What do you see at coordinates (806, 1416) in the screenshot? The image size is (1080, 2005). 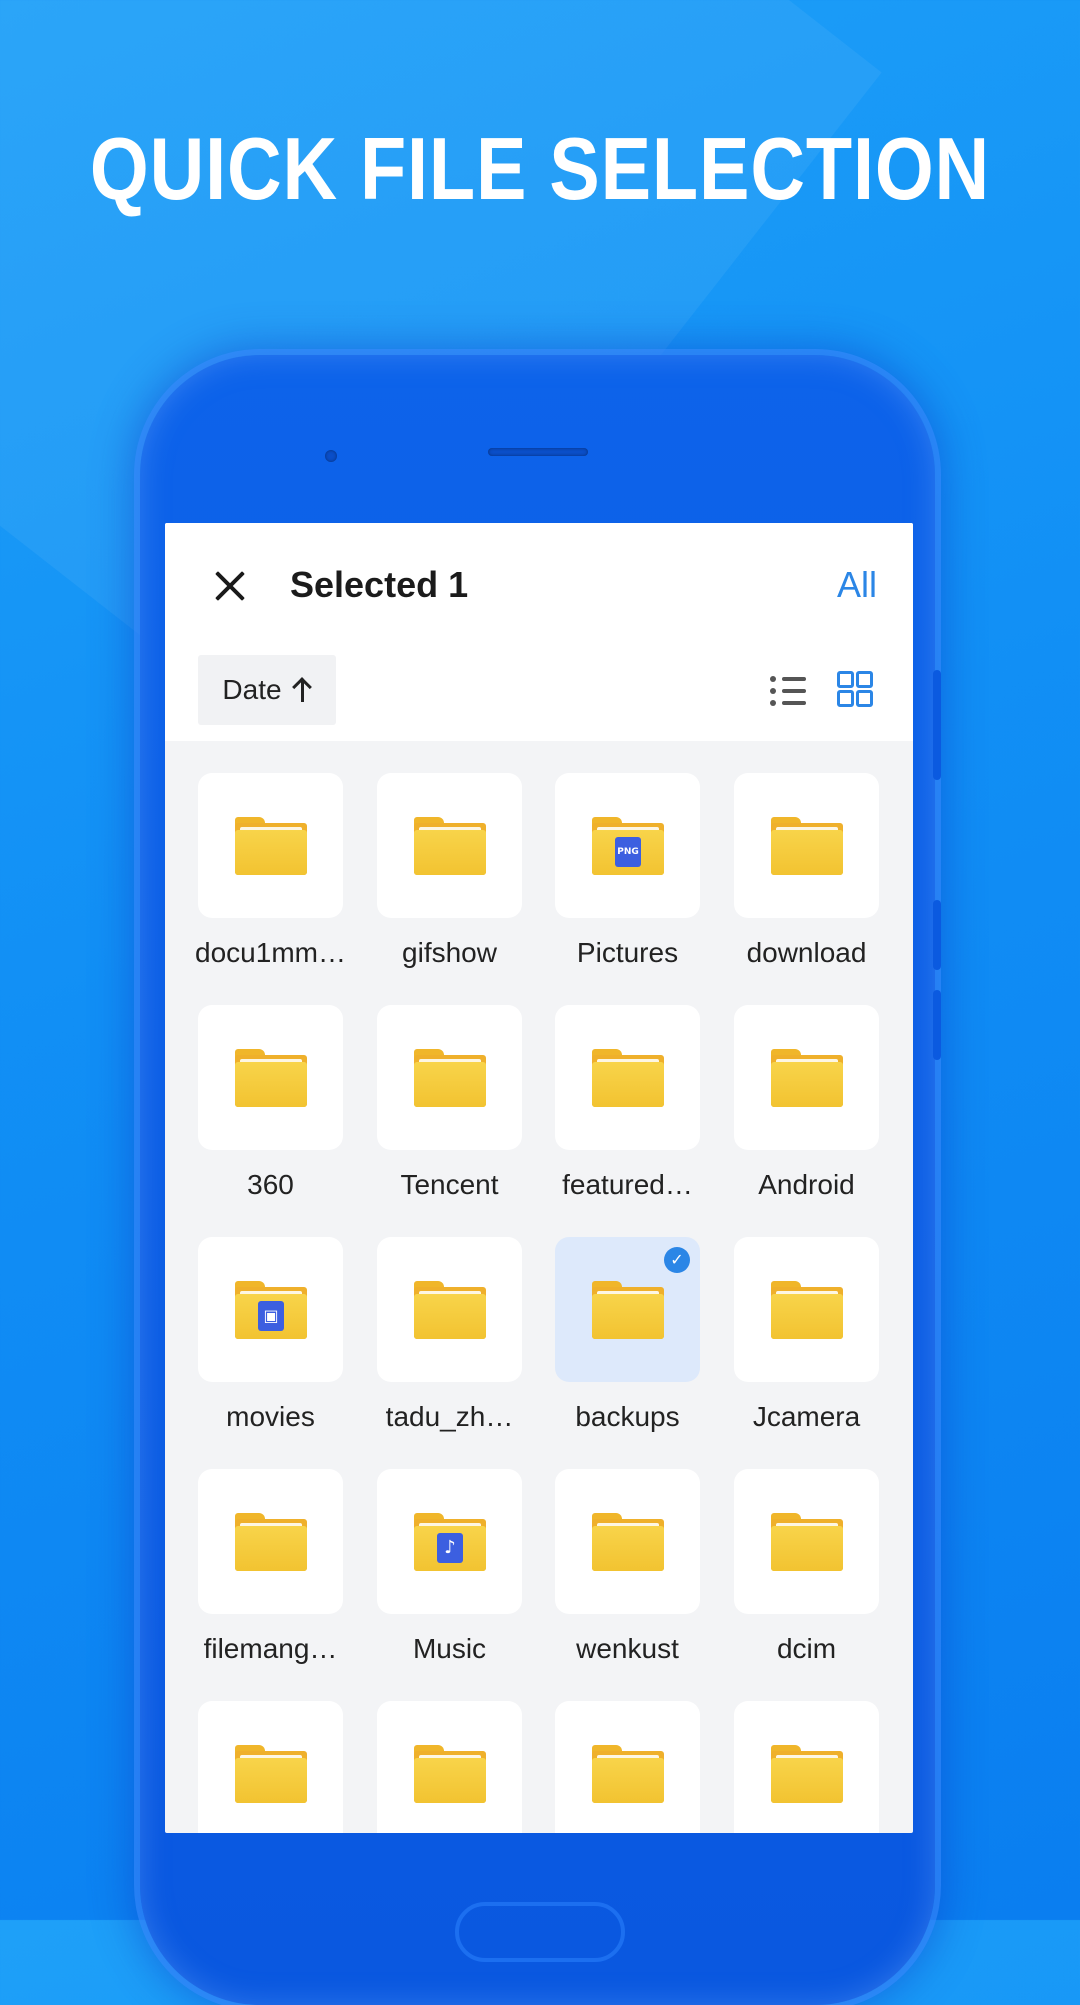 I see `folder-label: Jcamera` at bounding box center [806, 1416].